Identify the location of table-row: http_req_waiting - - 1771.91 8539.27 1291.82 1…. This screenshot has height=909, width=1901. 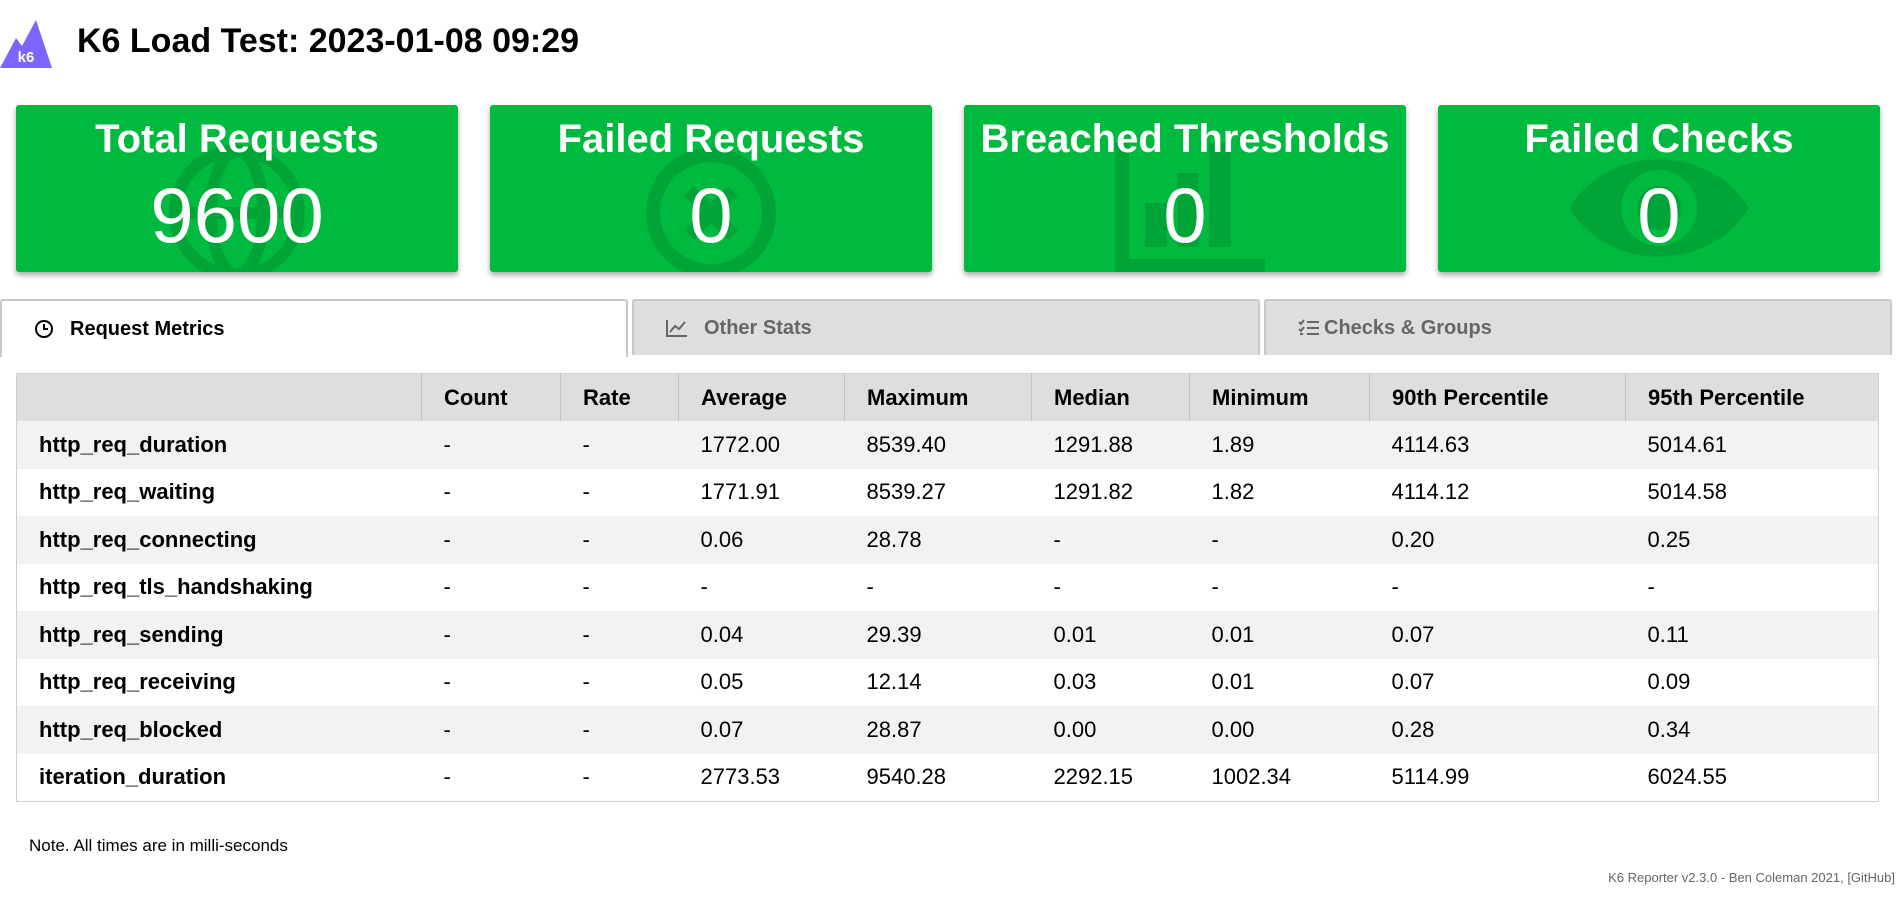
(947, 492).